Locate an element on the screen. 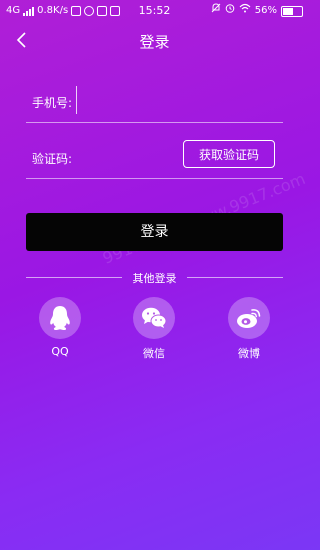 This screenshot has width=320, height=550. battery-icon is located at coordinates (292, 11).